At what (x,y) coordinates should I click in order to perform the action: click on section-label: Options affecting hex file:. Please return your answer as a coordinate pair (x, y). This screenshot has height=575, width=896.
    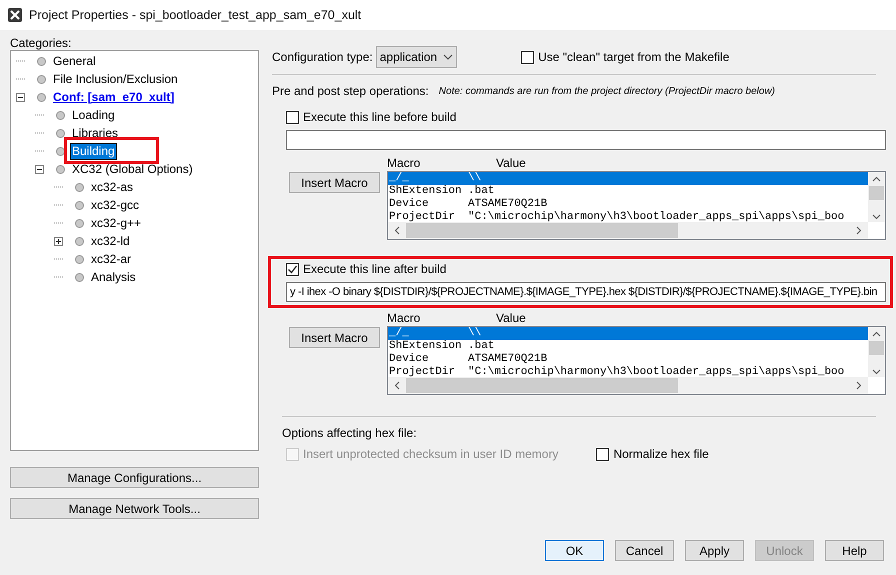
    Looking at the image, I should click on (350, 433).